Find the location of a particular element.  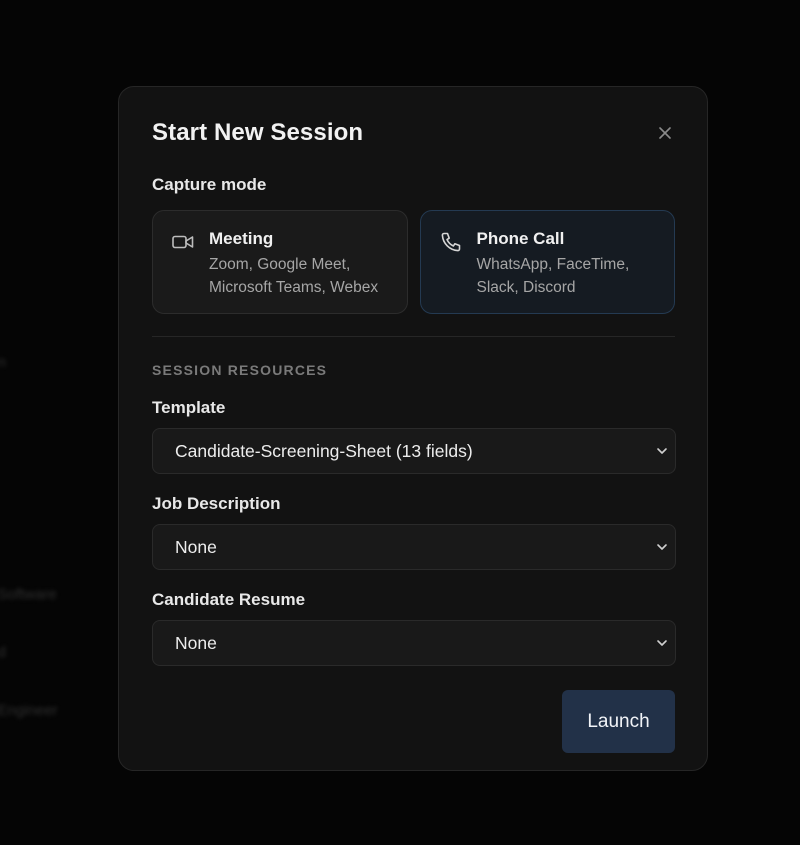

candidate-resume-select-value: None is located at coordinates (196, 642).